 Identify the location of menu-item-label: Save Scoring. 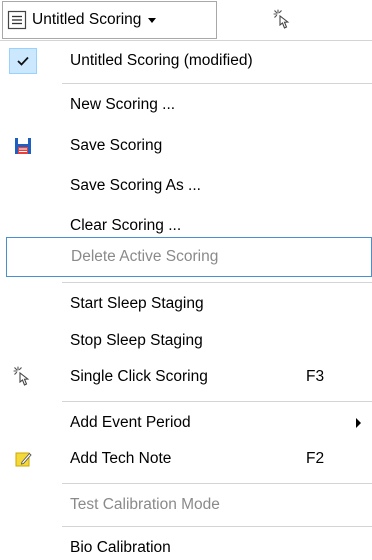
(116, 145).